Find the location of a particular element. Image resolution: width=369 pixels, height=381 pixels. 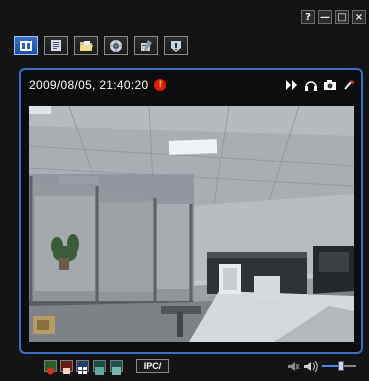

window-icon is located at coordinates (116, 371).